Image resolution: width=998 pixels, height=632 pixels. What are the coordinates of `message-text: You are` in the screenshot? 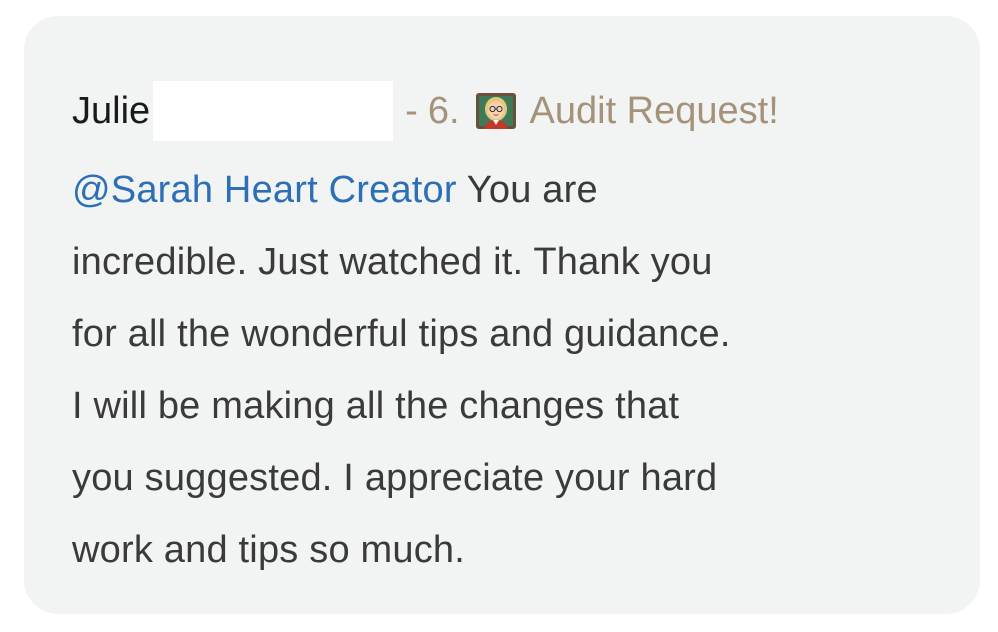 It's located at (527, 190).